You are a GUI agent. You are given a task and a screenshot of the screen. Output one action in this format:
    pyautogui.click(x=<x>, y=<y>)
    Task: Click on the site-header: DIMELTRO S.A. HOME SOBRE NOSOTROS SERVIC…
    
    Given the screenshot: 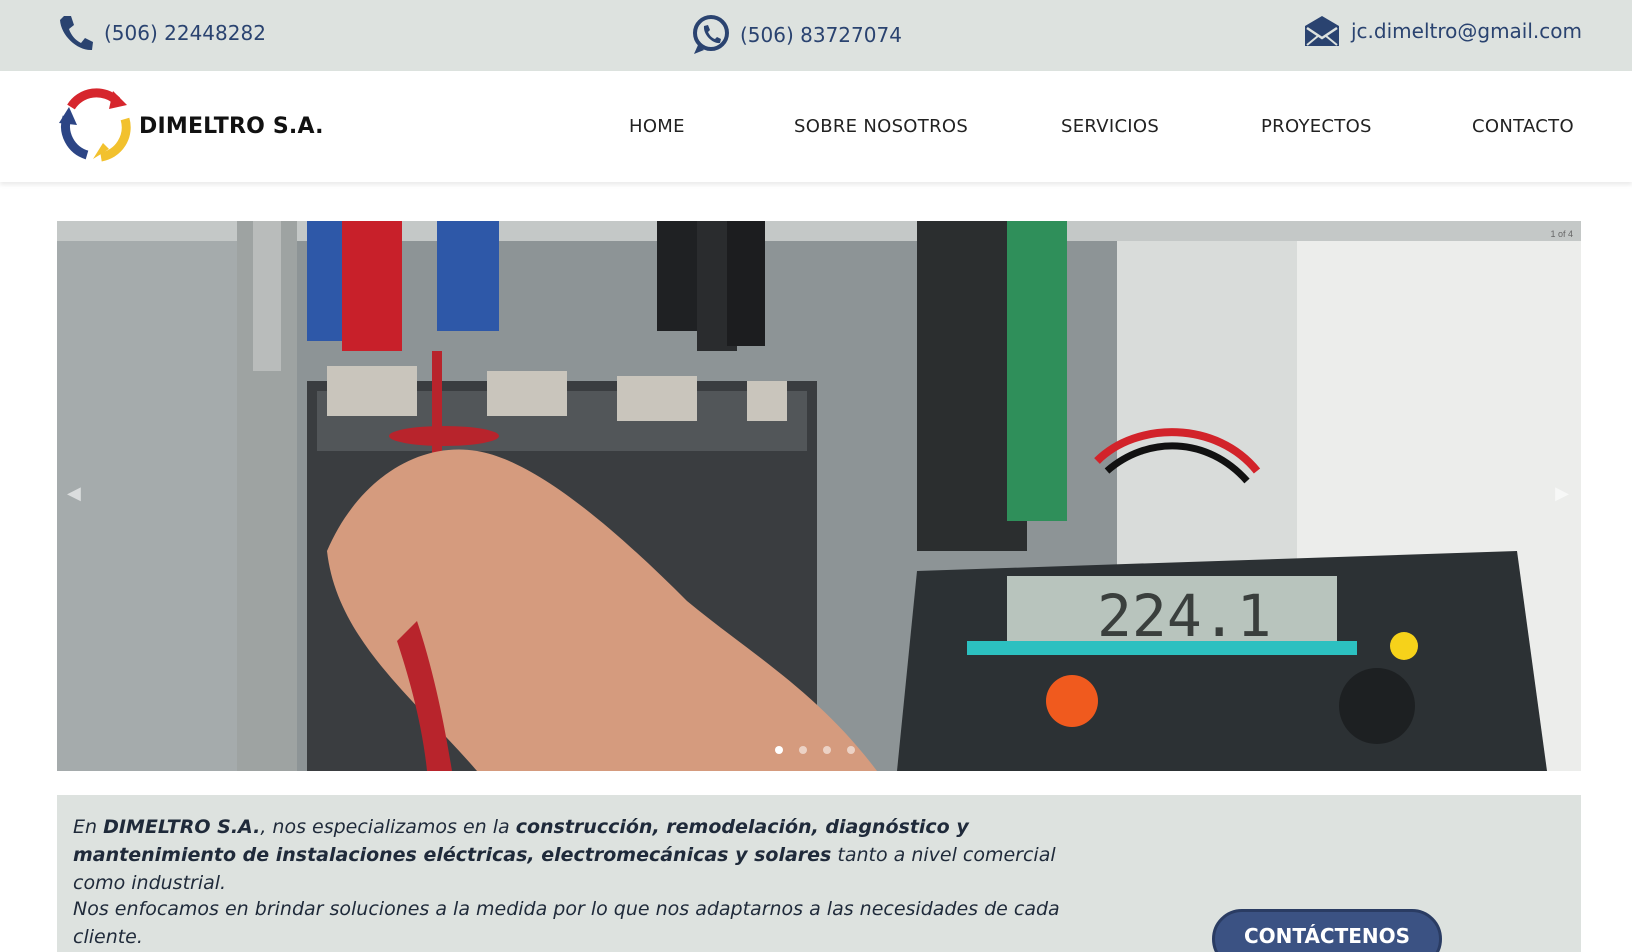 What is the action you would take?
    pyautogui.click(x=816, y=126)
    